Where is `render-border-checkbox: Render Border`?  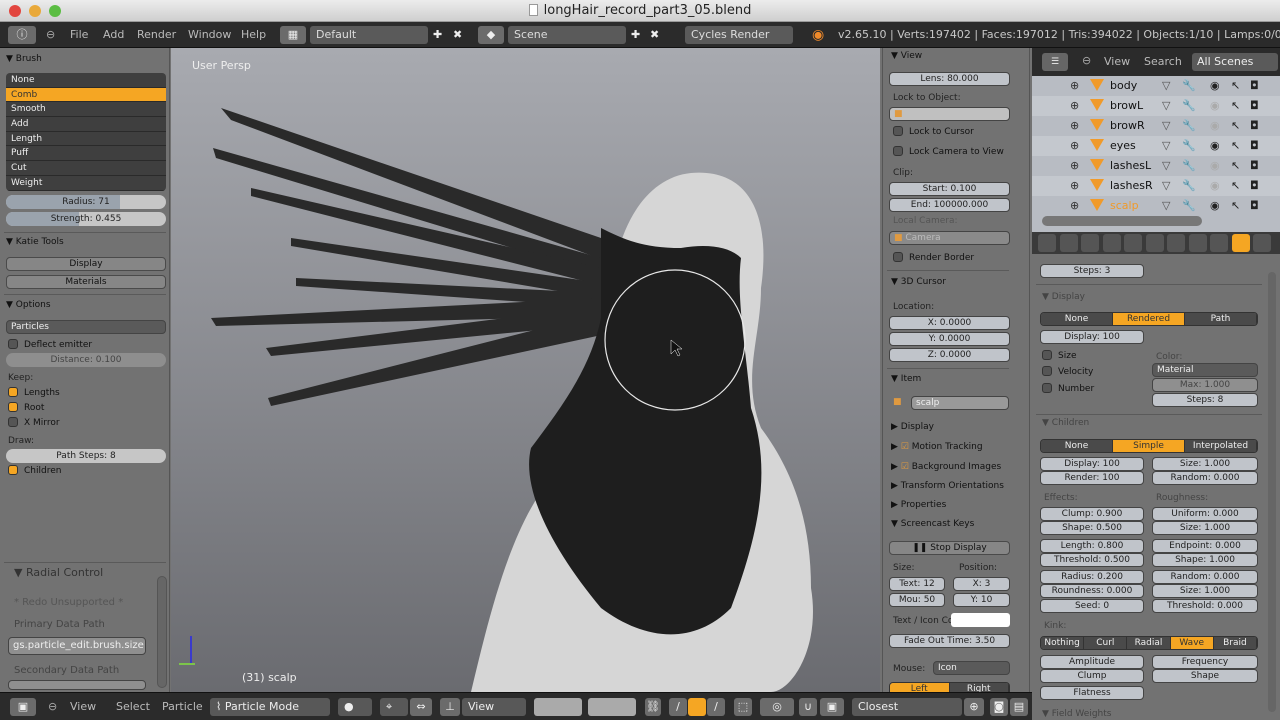
render-border-checkbox: Render Border is located at coordinates (933, 258).